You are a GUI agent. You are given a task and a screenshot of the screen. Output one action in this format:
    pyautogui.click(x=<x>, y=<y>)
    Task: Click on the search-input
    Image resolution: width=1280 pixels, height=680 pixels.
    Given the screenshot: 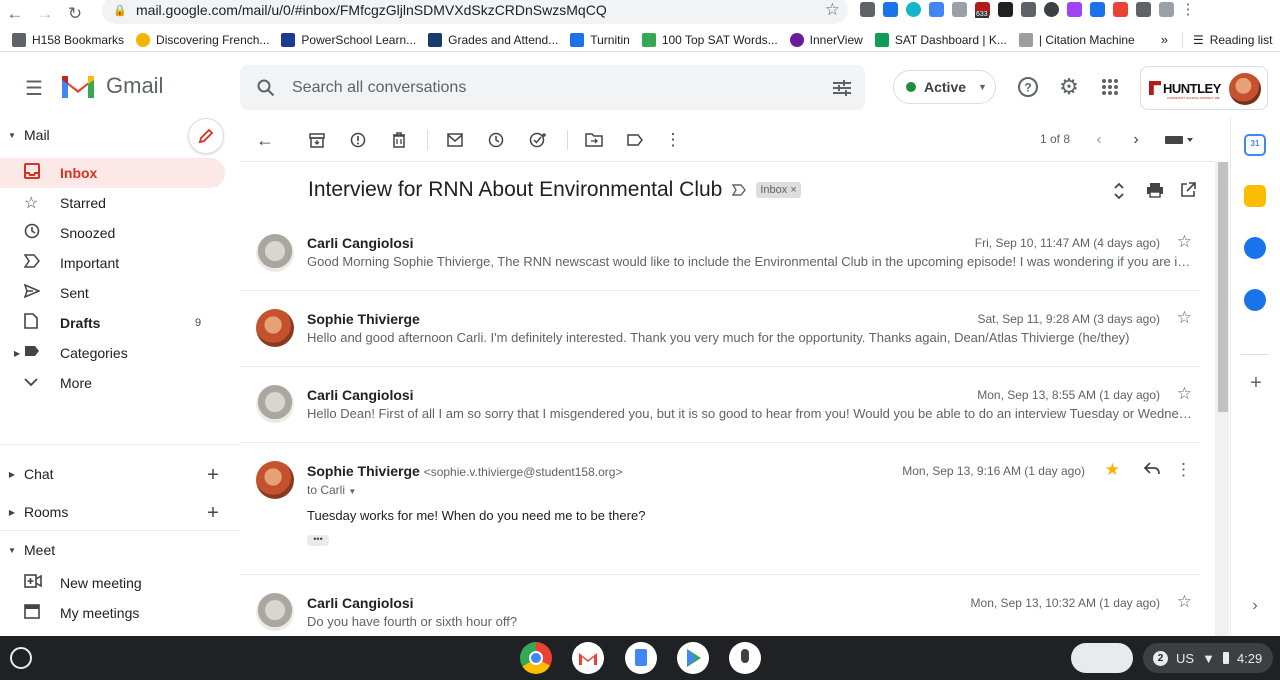 What is the action you would take?
    pyautogui.click(x=552, y=87)
    